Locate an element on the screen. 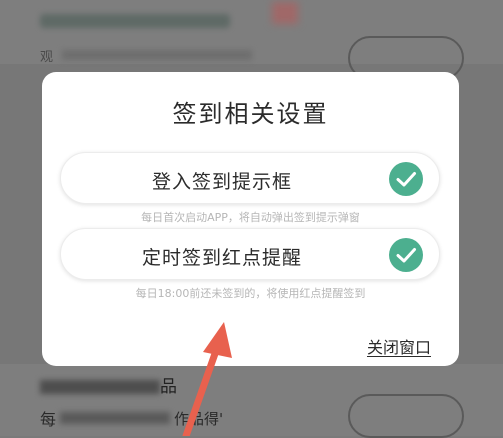 The width and height of the screenshot is (503, 438). blurred-title is located at coordinates (135, 21).